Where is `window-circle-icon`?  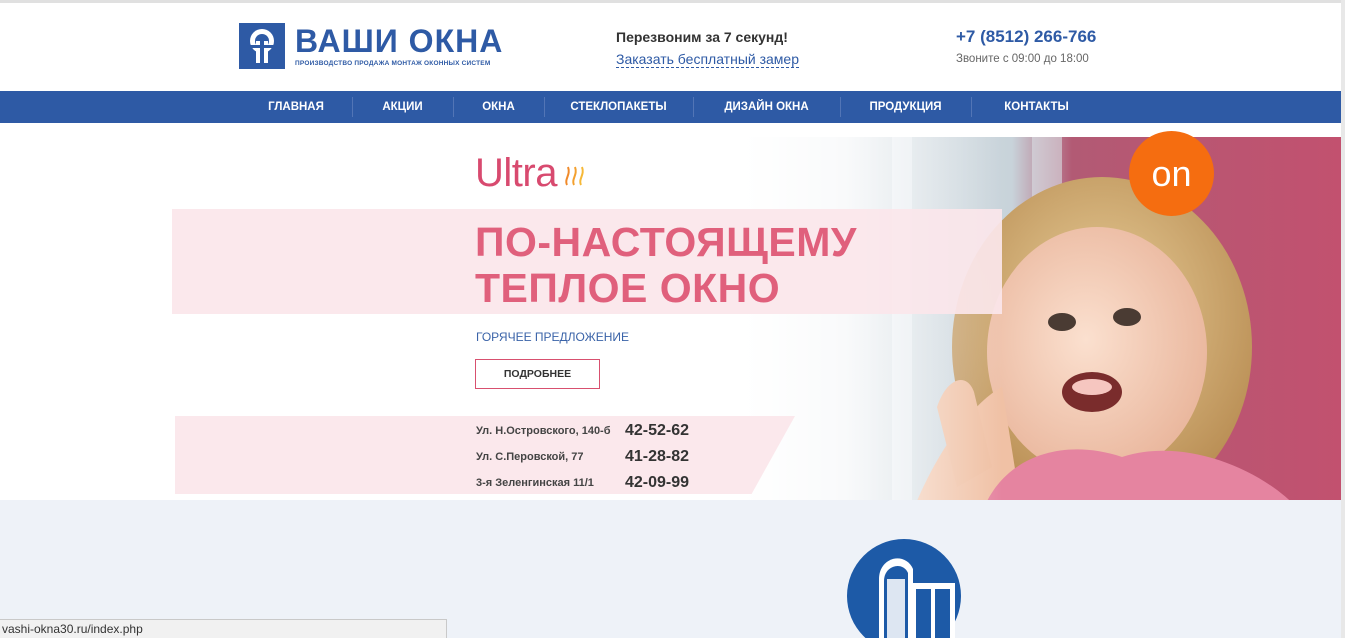
window-circle-icon is located at coordinates (904, 588).